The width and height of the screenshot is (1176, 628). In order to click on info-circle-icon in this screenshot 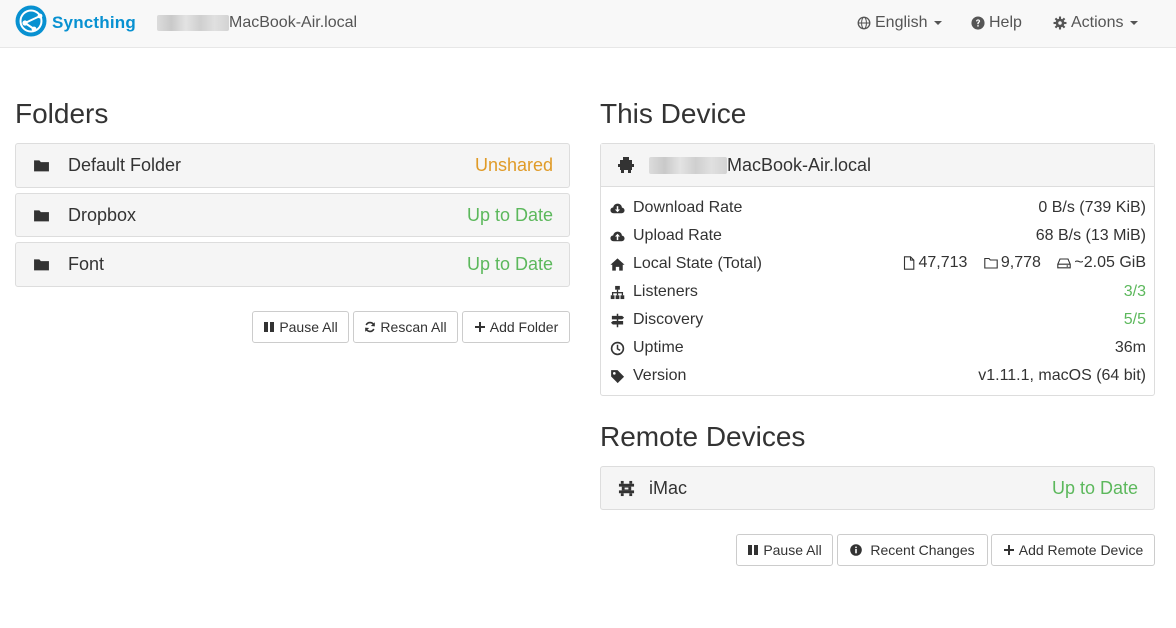, I will do `click(856, 550)`.